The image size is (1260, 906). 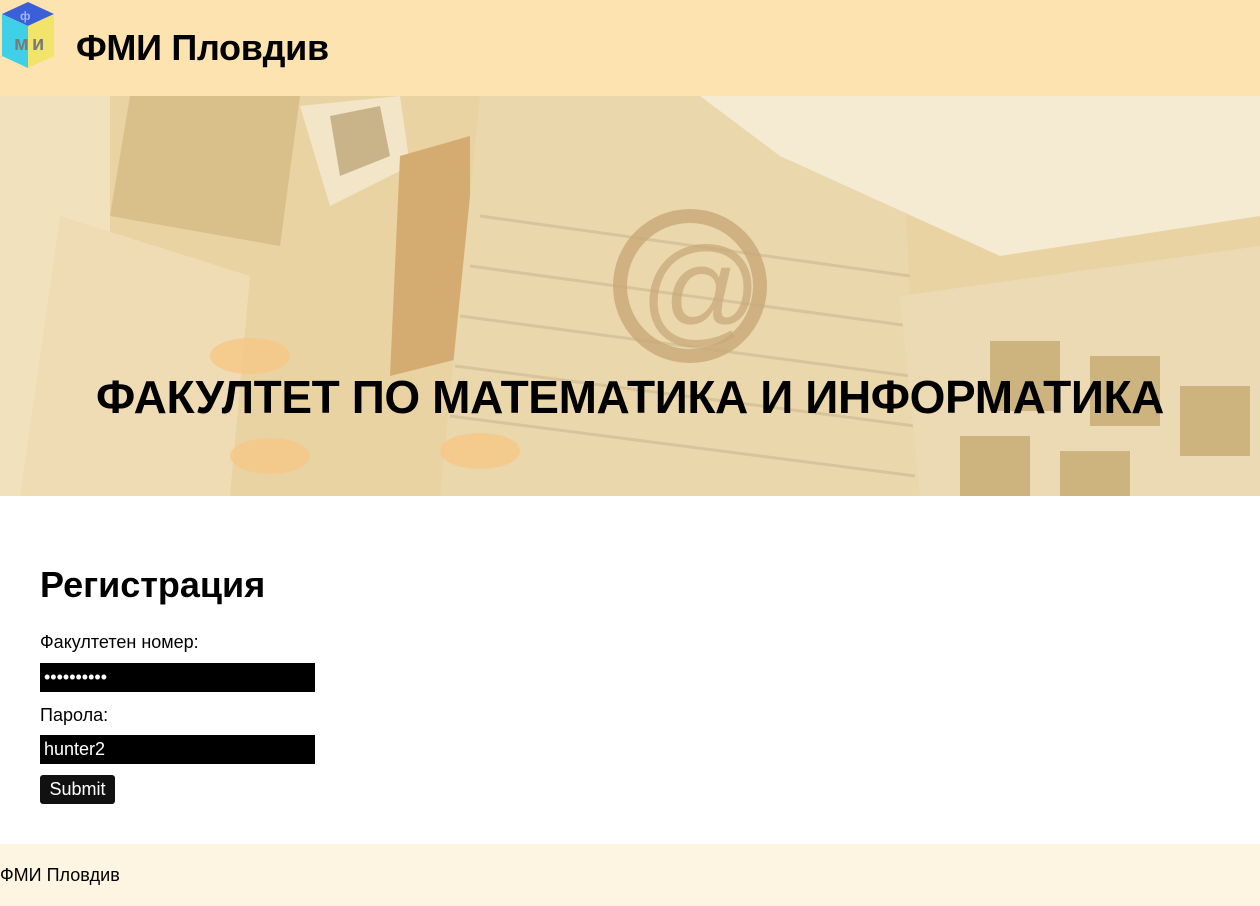 I want to click on site-title: ФМИ Пловдив, so click(x=202, y=48).